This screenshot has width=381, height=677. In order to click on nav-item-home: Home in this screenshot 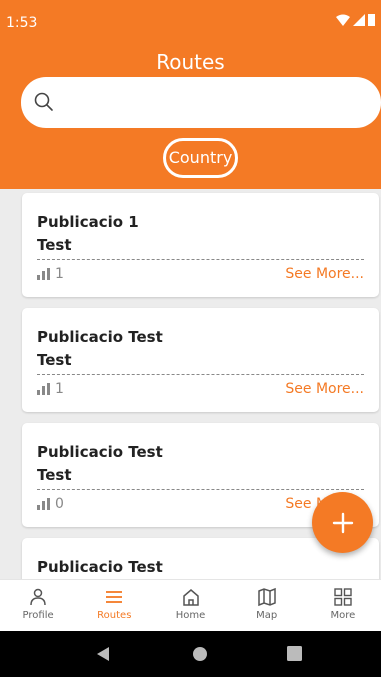, I will do `click(190, 605)`.